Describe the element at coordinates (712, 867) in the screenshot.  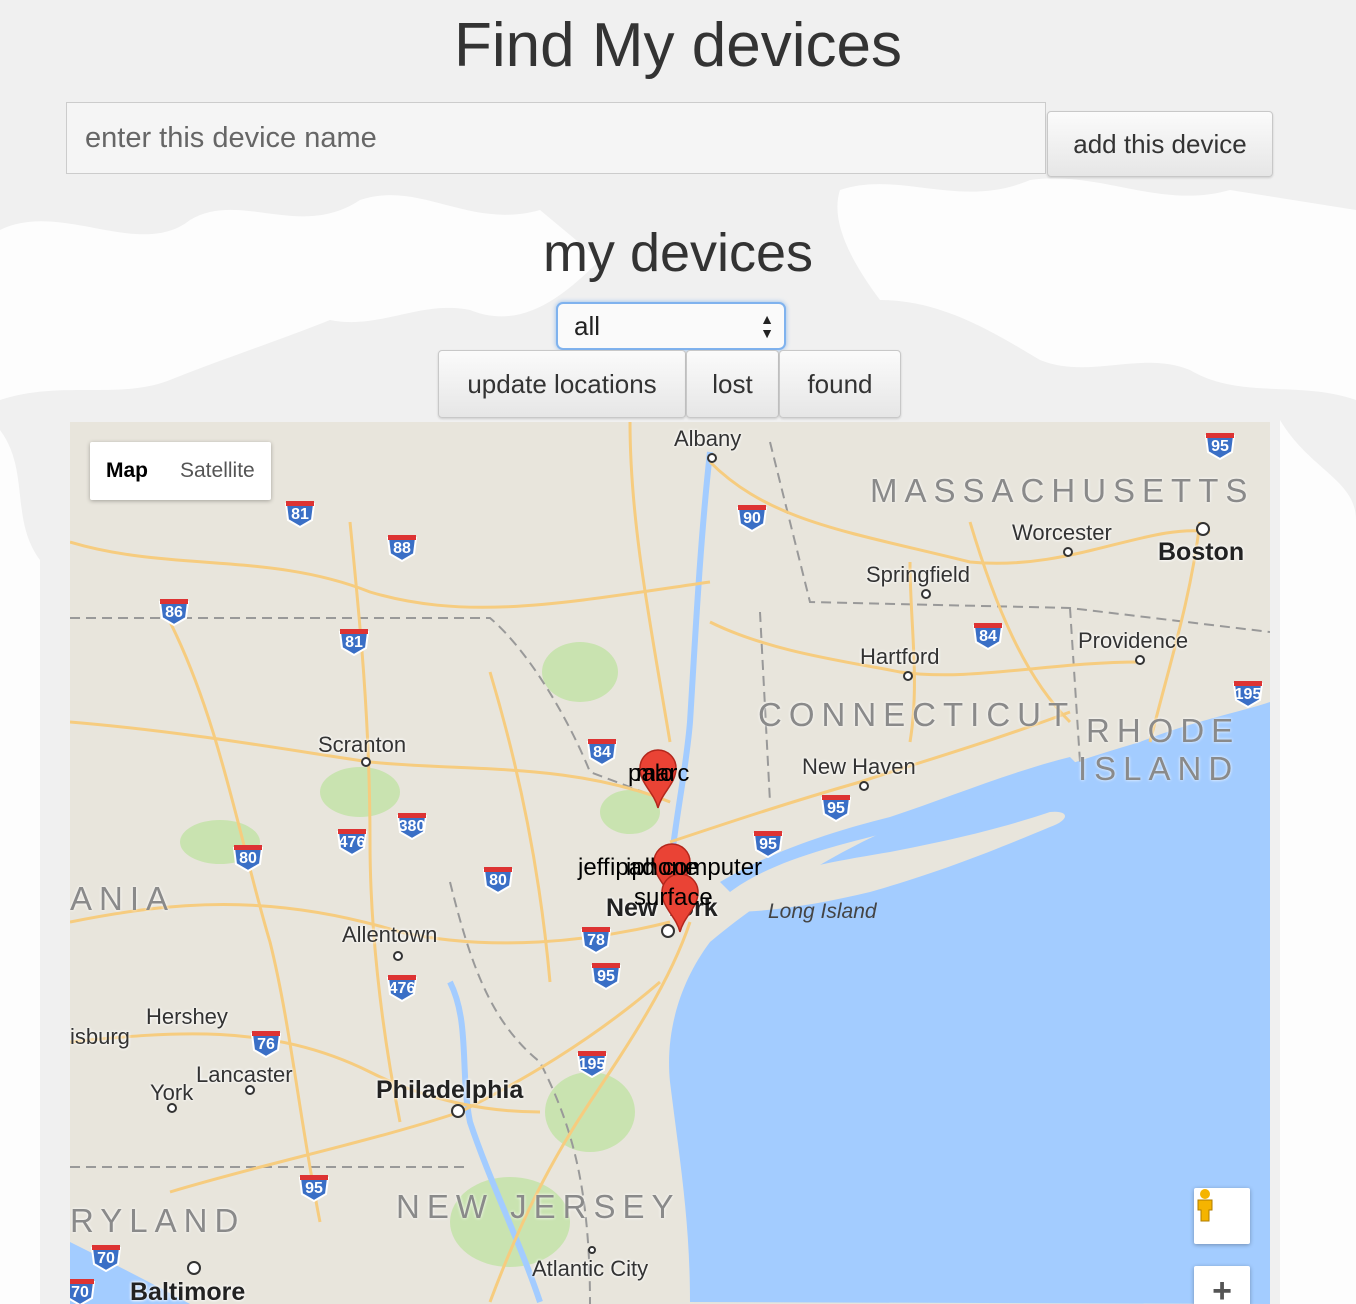
I see `device-label: computer` at that location.